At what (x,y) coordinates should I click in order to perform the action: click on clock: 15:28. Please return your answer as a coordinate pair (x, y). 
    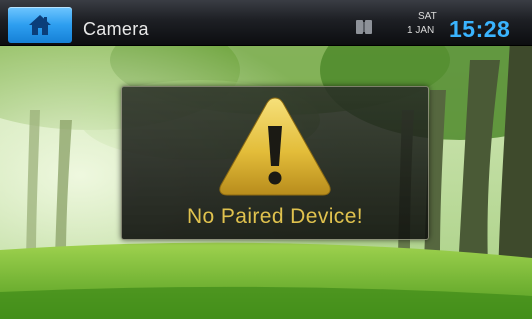
    Looking at the image, I should click on (480, 29).